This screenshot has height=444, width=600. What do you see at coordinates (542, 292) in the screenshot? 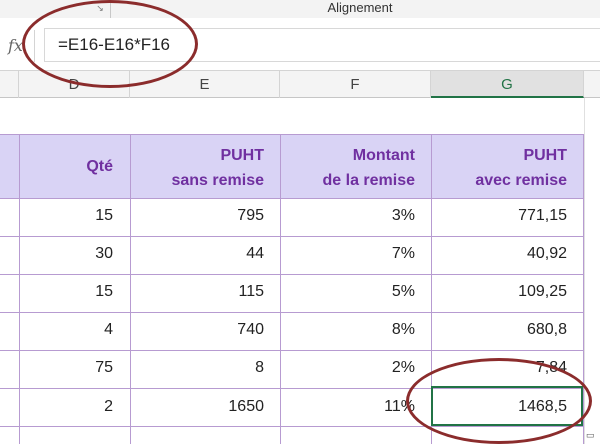
I see `cell-avec-remise: 109,25` at bounding box center [542, 292].